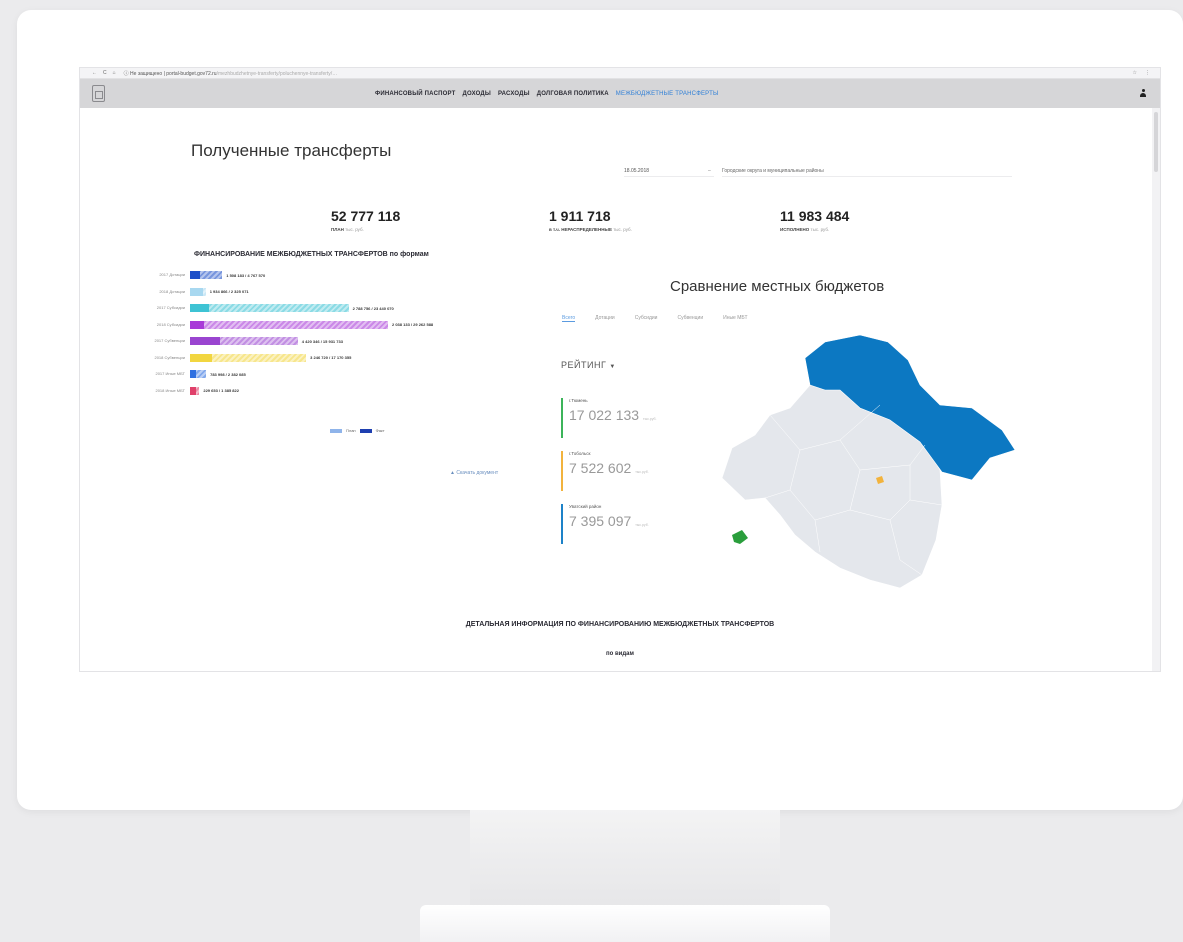 The height and width of the screenshot is (942, 1183). I want to click on map-region-tyumen, so click(740, 537).